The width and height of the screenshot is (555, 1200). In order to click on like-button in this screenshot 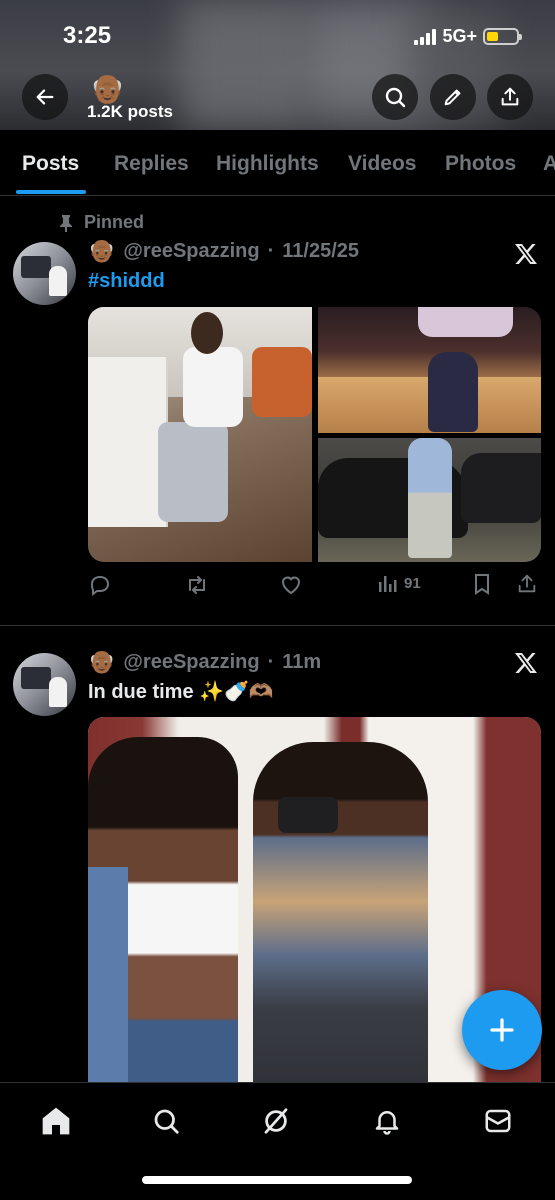, I will do `click(291, 585)`.